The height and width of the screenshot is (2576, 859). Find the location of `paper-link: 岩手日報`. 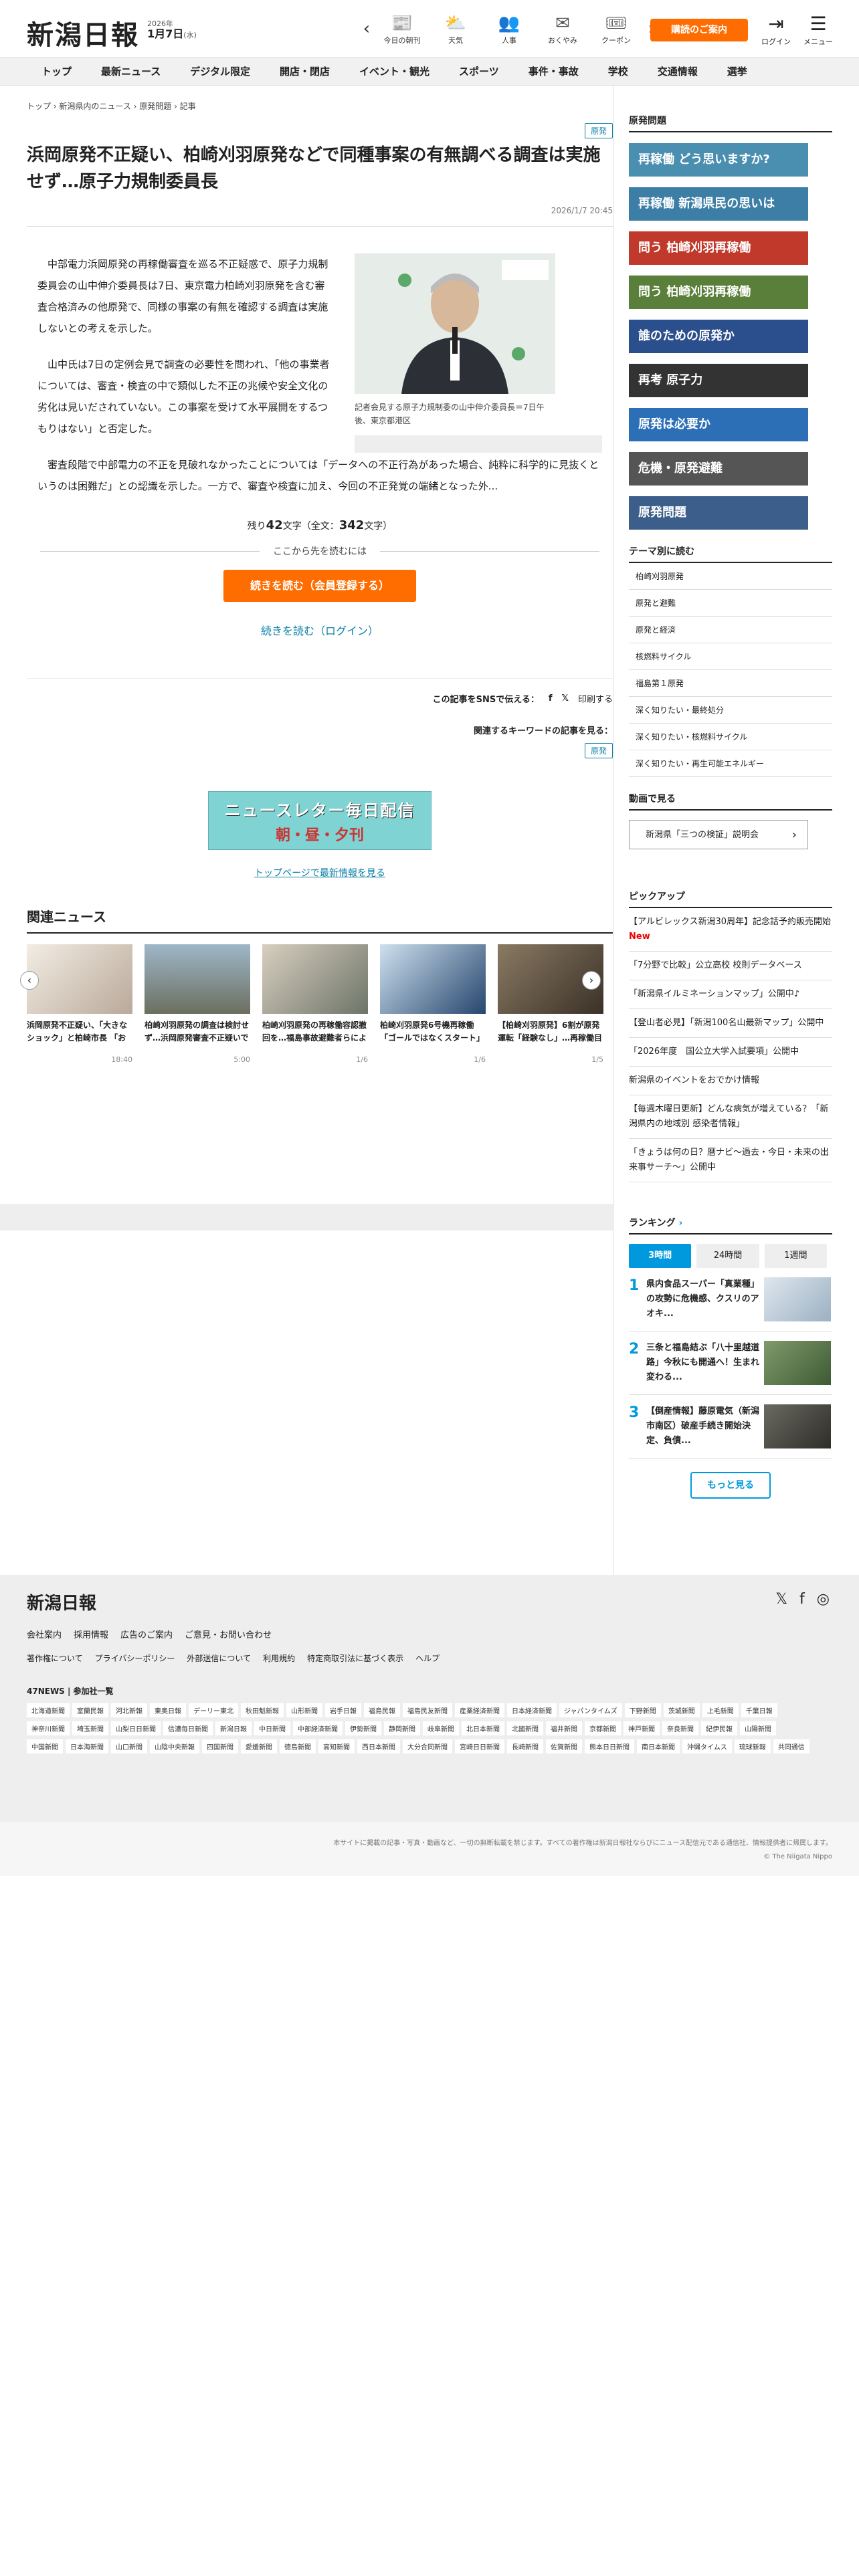

paper-link: 岩手日報 is located at coordinates (343, 1710).